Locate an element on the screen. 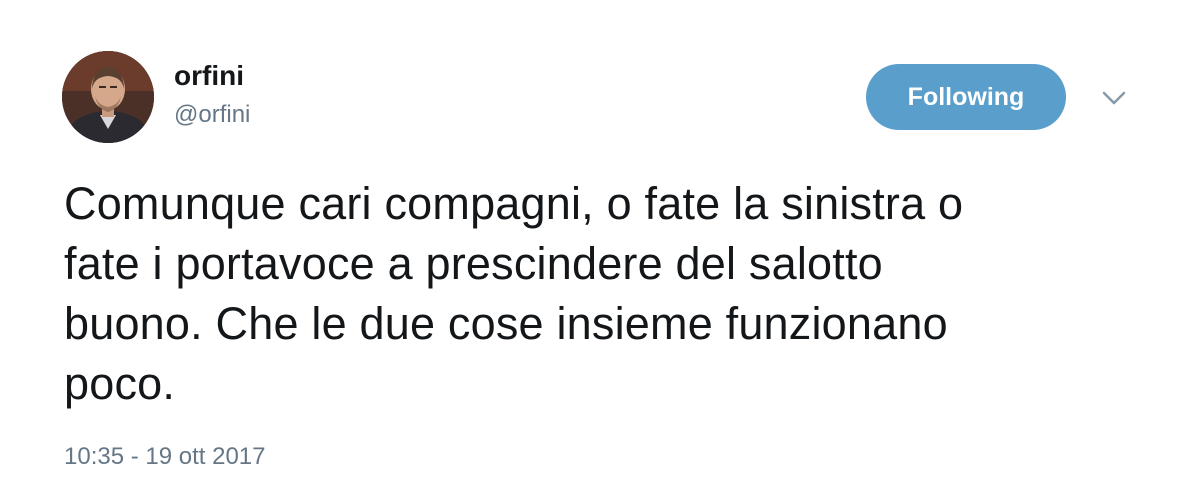 Image resolution: width=1200 pixels, height=494 pixels. profile-photo-icon is located at coordinates (108, 97).